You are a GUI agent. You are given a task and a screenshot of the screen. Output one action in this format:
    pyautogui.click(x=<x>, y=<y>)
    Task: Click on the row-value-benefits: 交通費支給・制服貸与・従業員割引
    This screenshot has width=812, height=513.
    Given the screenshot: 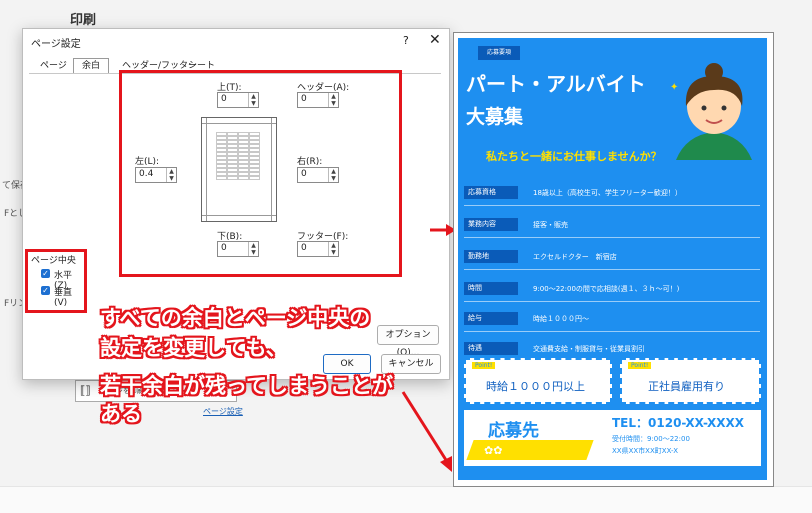 What is the action you would take?
    pyautogui.click(x=589, y=349)
    